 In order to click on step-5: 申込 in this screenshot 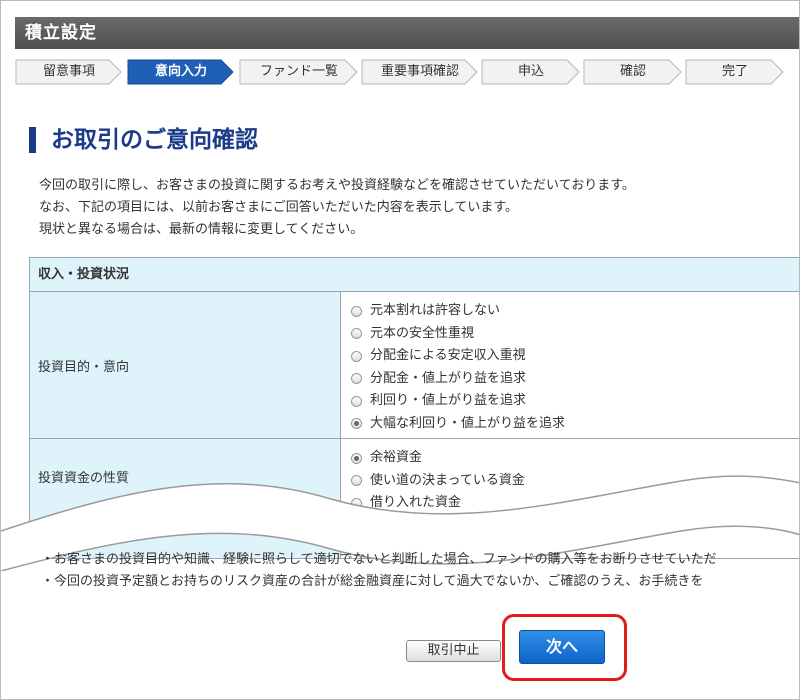, I will do `click(531, 72)`.